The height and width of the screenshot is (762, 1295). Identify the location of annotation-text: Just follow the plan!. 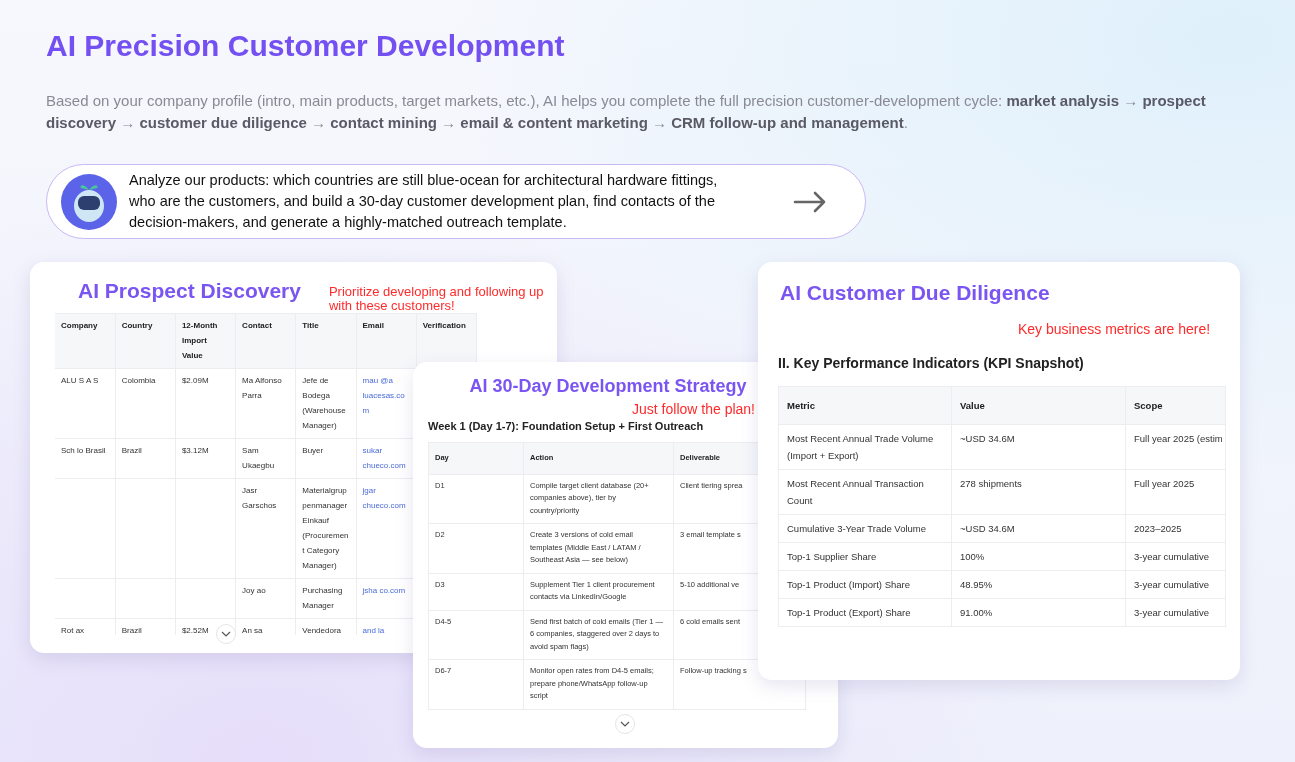
(693, 408).